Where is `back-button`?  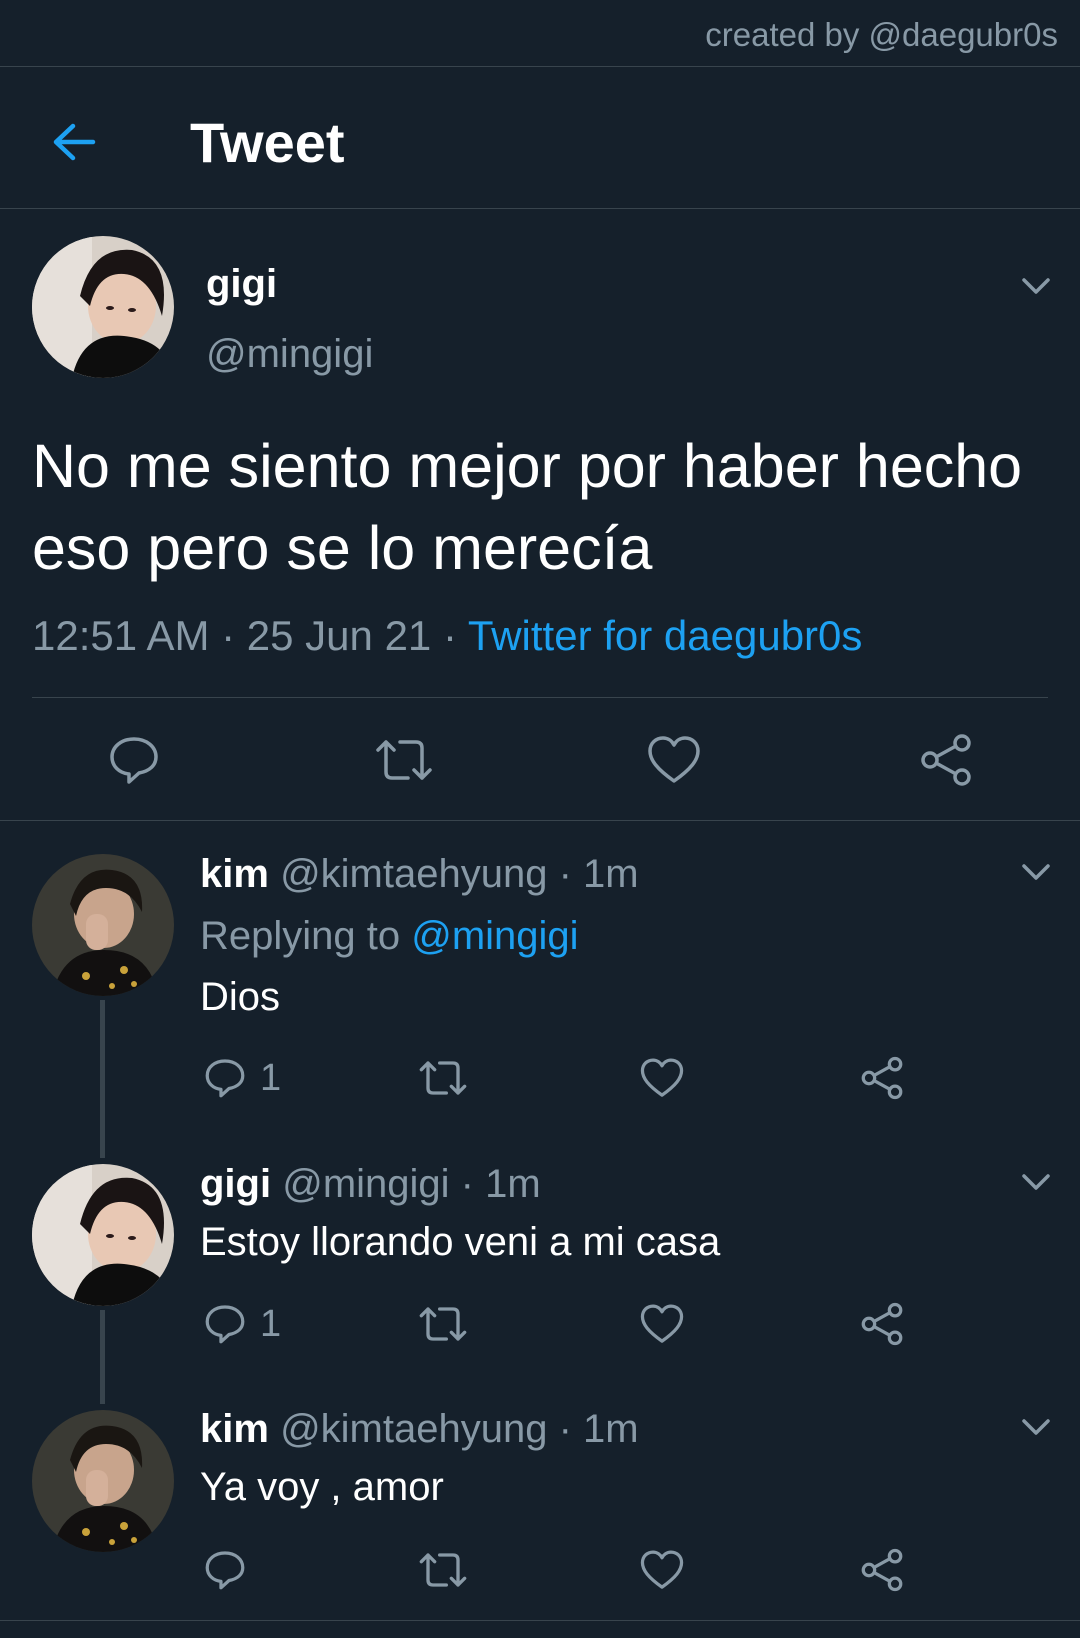
back-button is located at coordinates (74, 142).